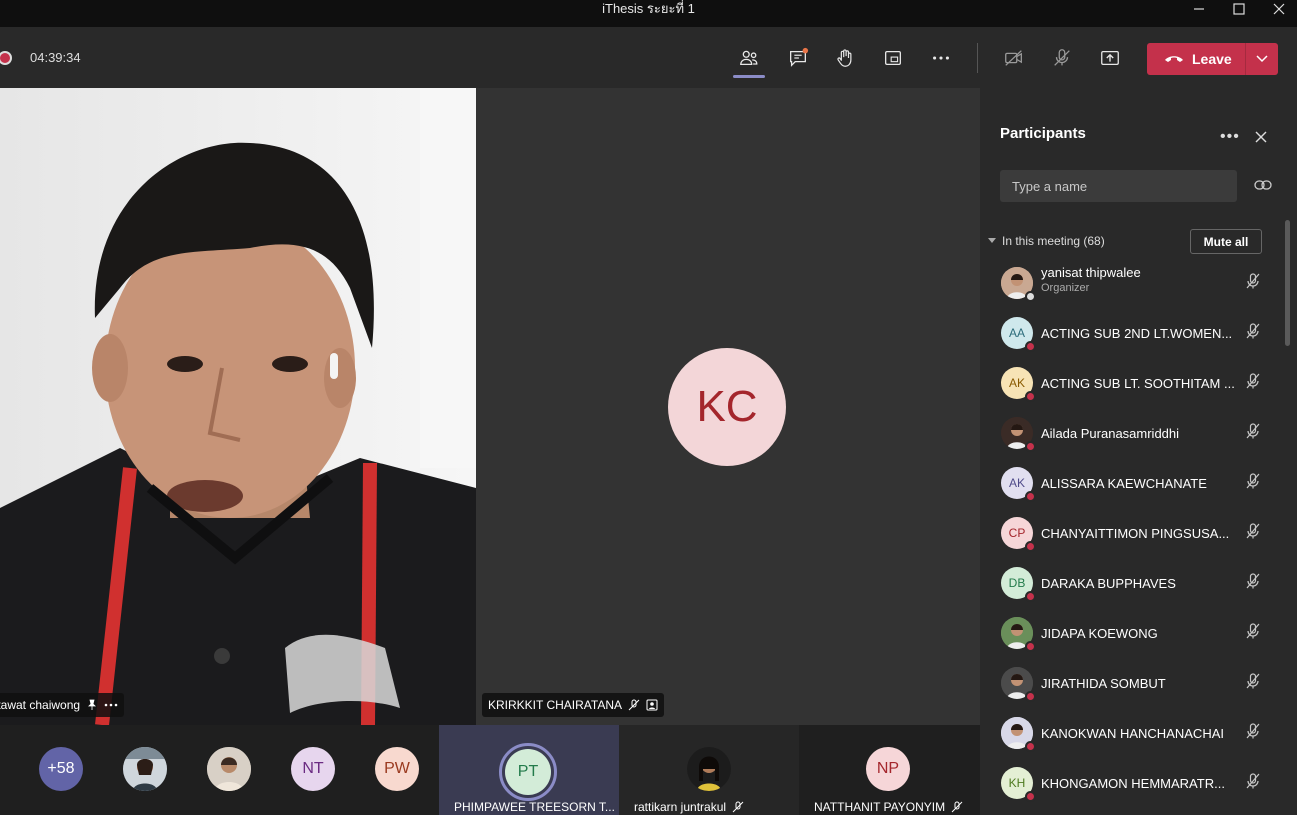 The height and width of the screenshot is (815, 1297). What do you see at coordinates (6, 58) in the screenshot?
I see `recording-icon` at bounding box center [6, 58].